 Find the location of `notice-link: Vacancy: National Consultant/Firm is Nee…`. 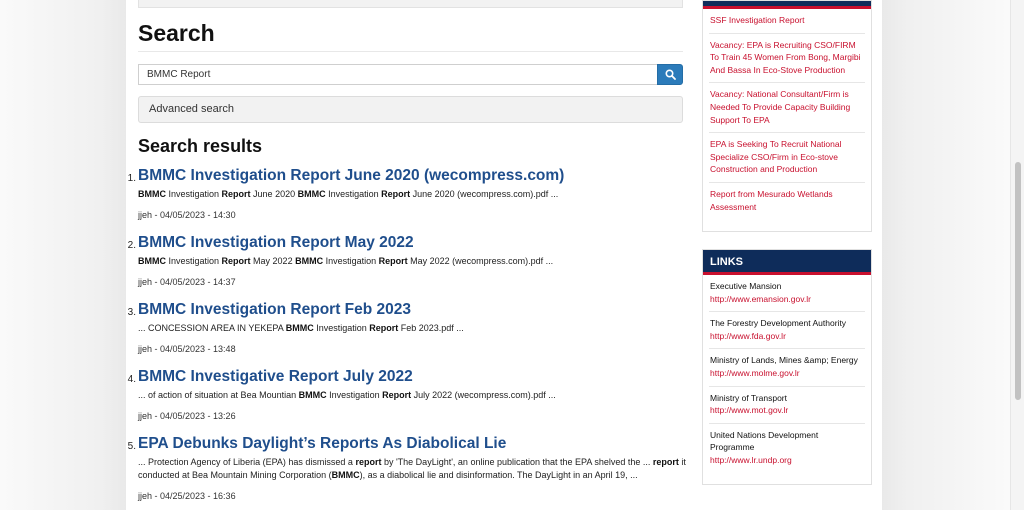

notice-link: Vacancy: National Consultant/Firm is Nee… is located at coordinates (787, 107).